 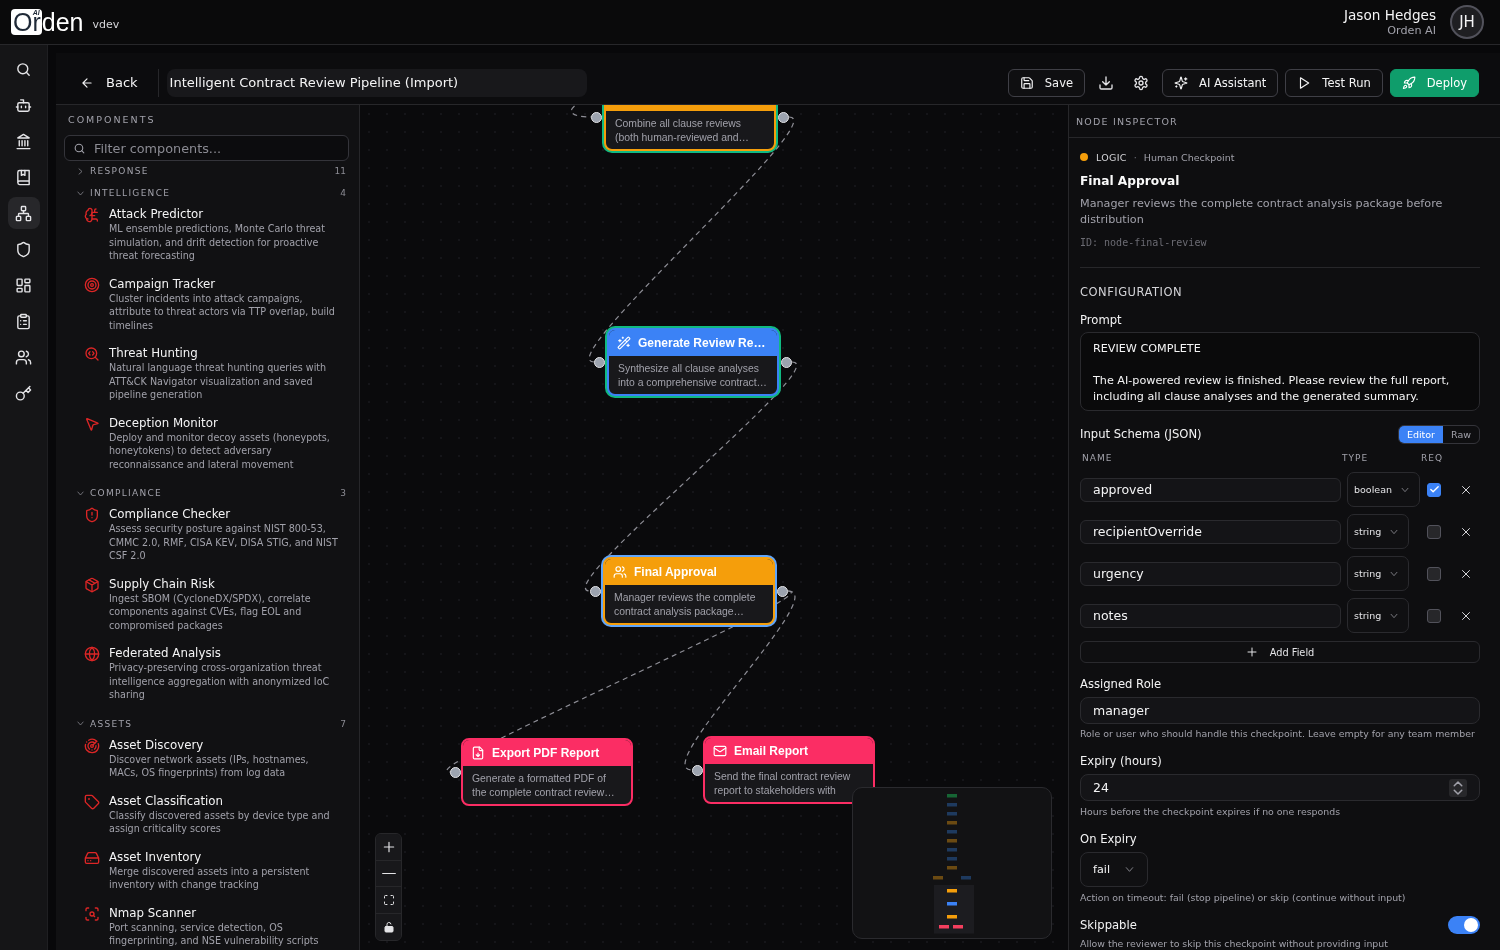 What do you see at coordinates (1280, 710) in the screenshot?
I see `role-field: manager` at bounding box center [1280, 710].